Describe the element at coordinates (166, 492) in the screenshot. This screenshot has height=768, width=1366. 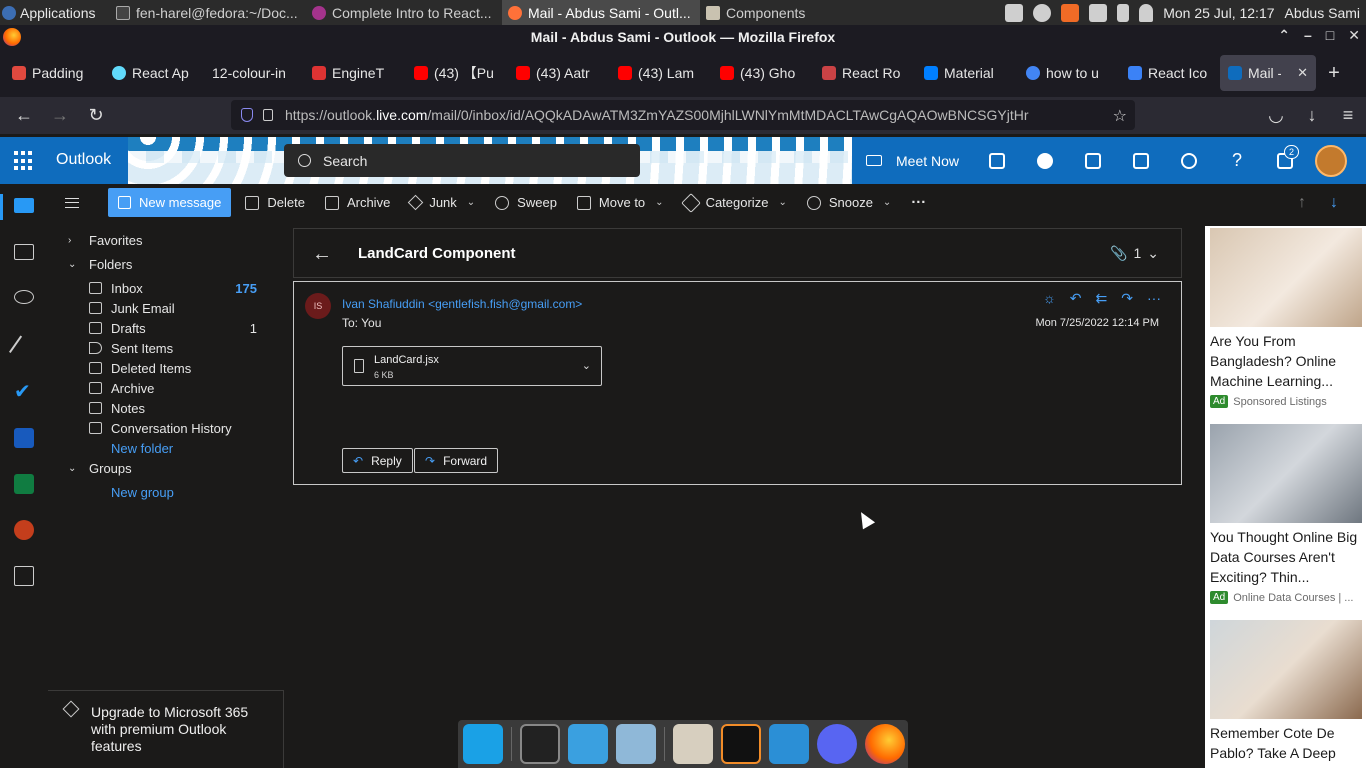
I see `new-group-link: New group` at that location.